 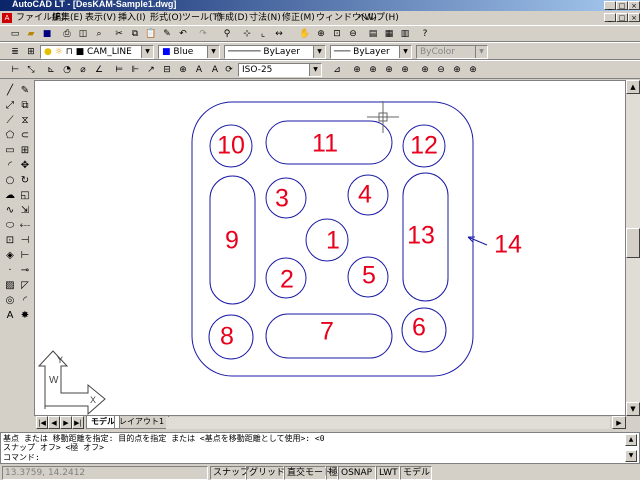 What do you see at coordinates (151, 34) in the screenshot?
I see `paste-icon: 📋` at bounding box center [151, 34].